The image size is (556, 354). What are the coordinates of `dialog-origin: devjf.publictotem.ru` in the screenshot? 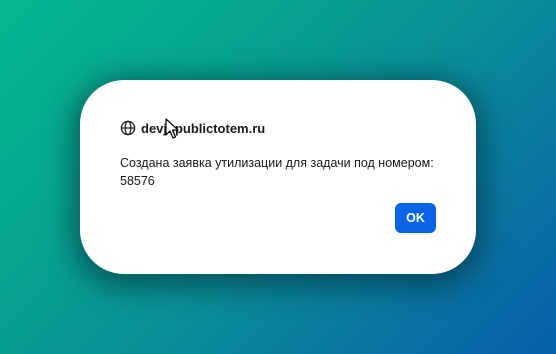 It's located at (192, 128).